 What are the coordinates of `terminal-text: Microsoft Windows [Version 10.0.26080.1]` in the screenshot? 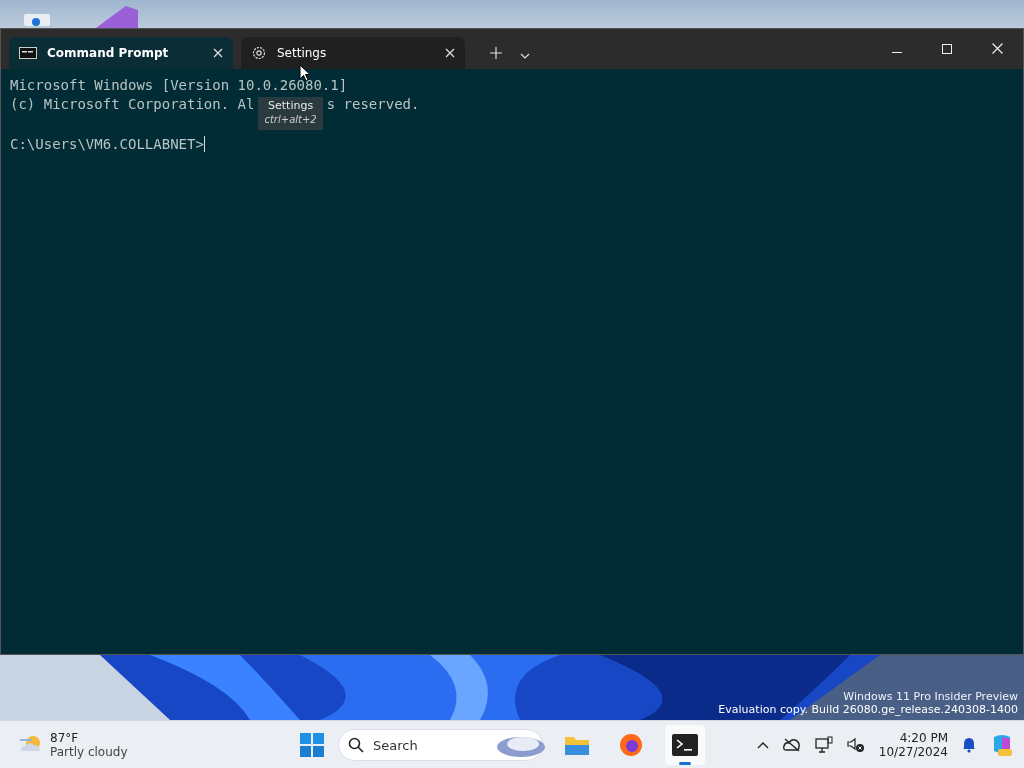 It's located at (179, 85).